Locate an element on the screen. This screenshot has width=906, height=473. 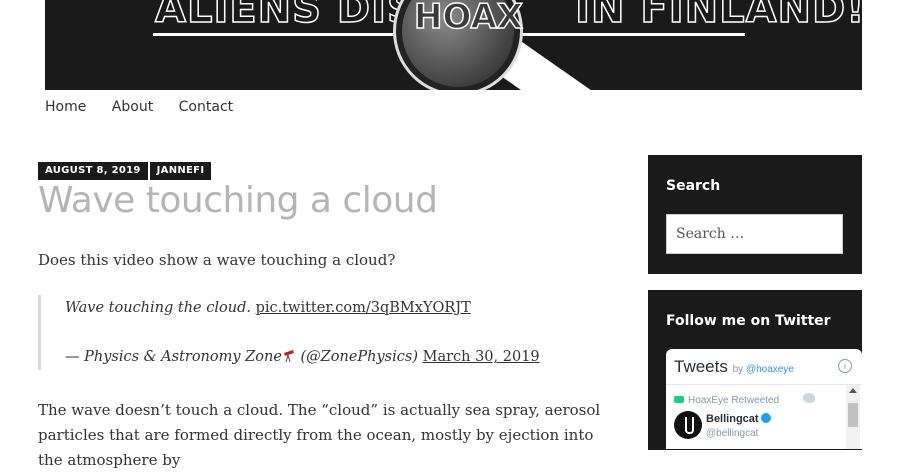
retweet-notice: HoaxEye Retweeted is located at coordinates (726, 400).